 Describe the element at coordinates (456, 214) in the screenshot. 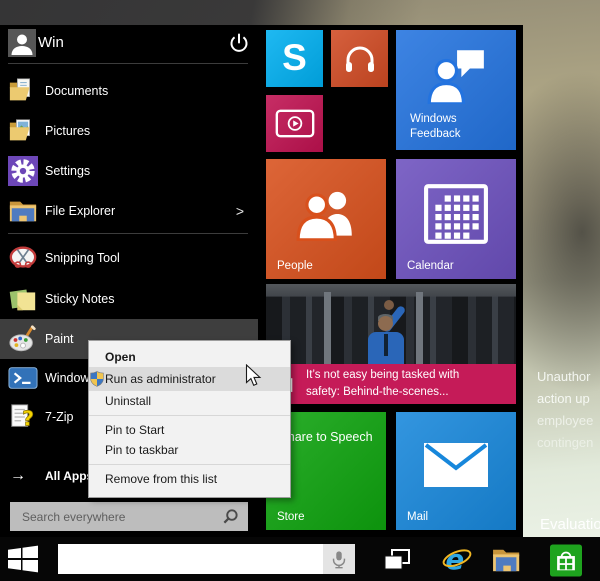

I see `calendar-icon` at that location.